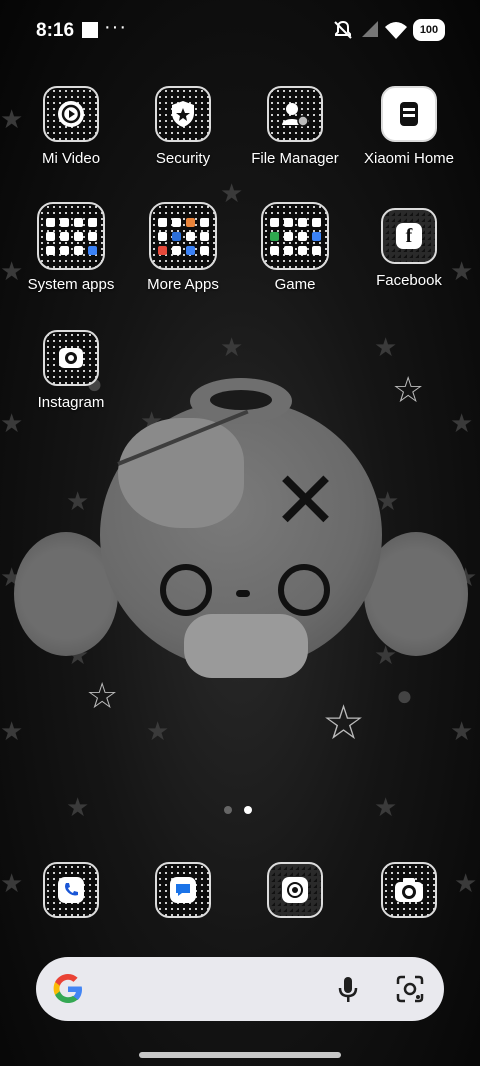 The width and height of the screenshot is (480, 1066). I want to click on xiaomi-home-app-icon, so click(409, 114).